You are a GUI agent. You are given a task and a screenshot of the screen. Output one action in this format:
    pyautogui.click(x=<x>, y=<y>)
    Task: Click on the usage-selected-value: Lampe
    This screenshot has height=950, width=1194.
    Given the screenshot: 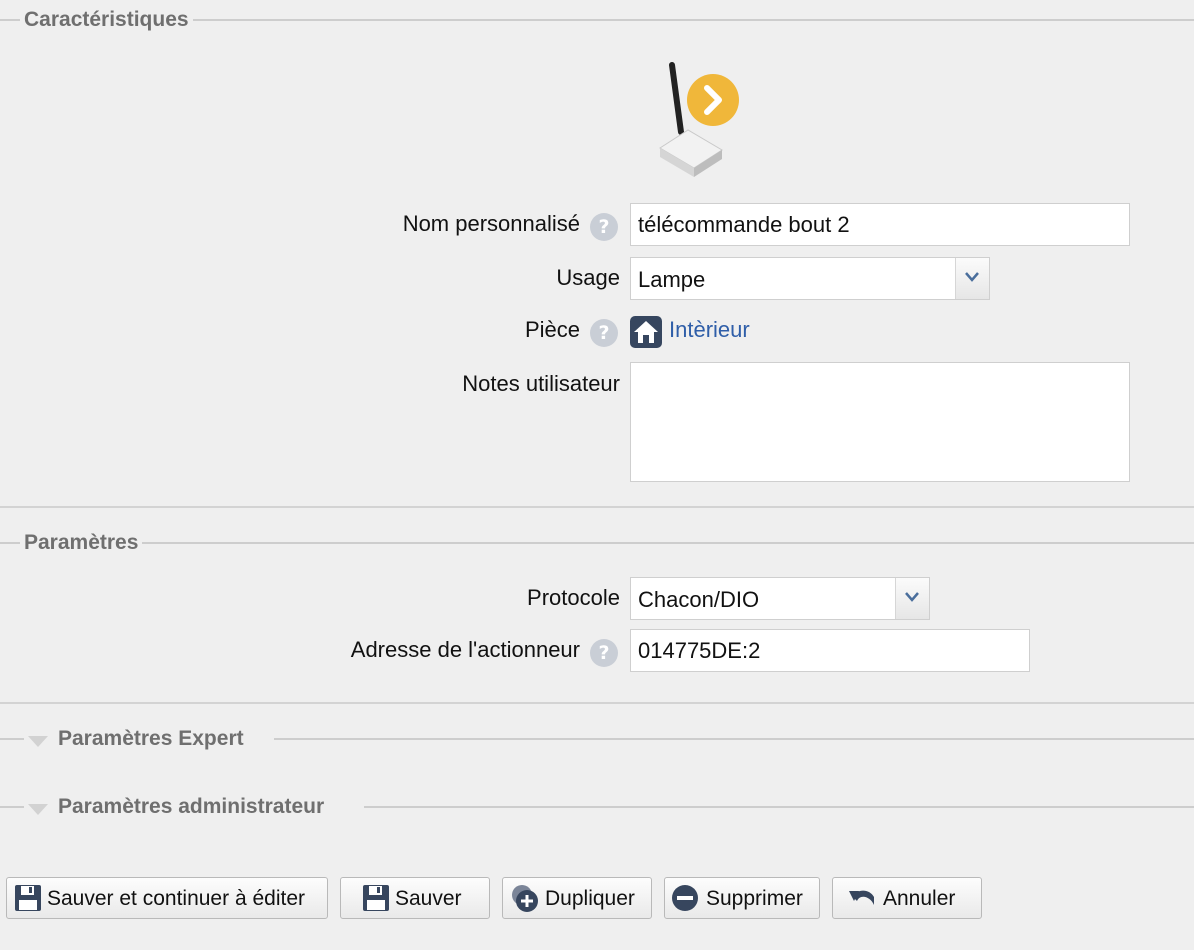 What is the action you would take?
    pyautogui.click(x=672, y=279)
    